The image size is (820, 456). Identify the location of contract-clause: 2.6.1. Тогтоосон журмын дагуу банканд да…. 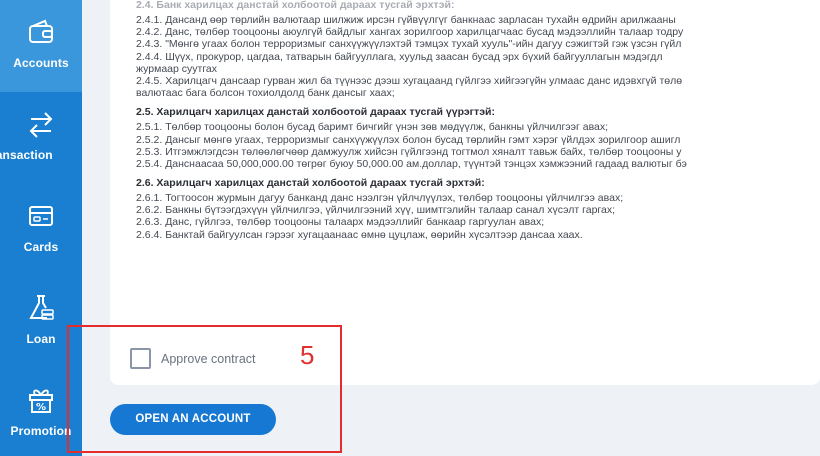
(380, 198).